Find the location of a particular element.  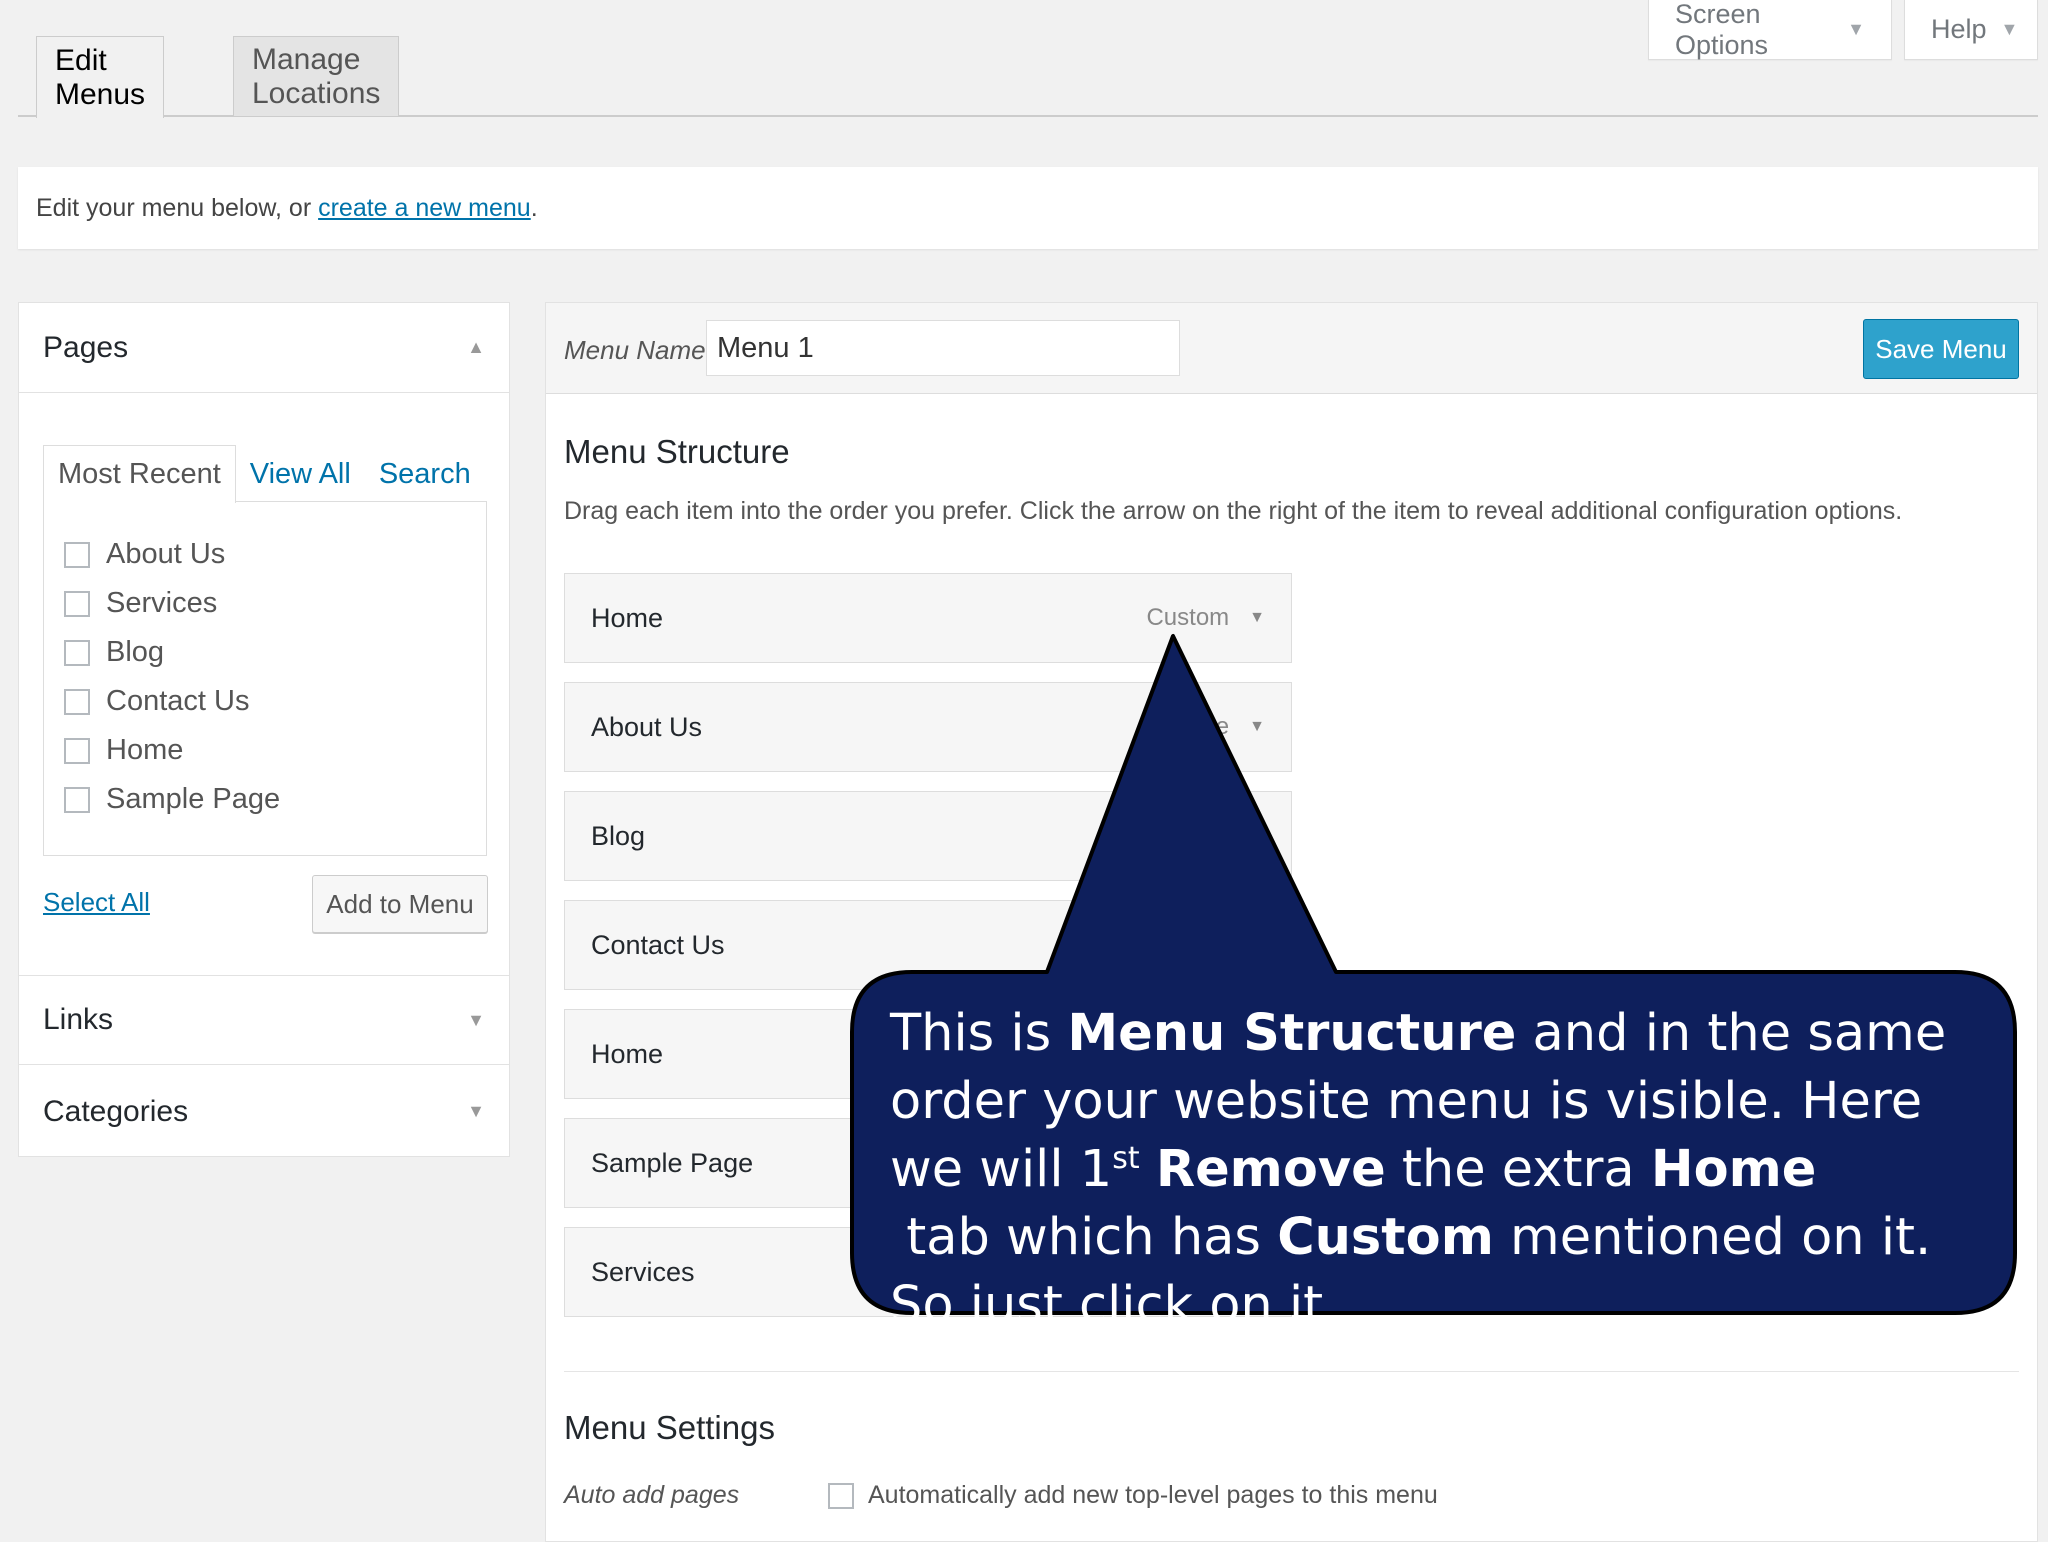

menu-name-label: Menu Name is located at coordinates (635, 350).